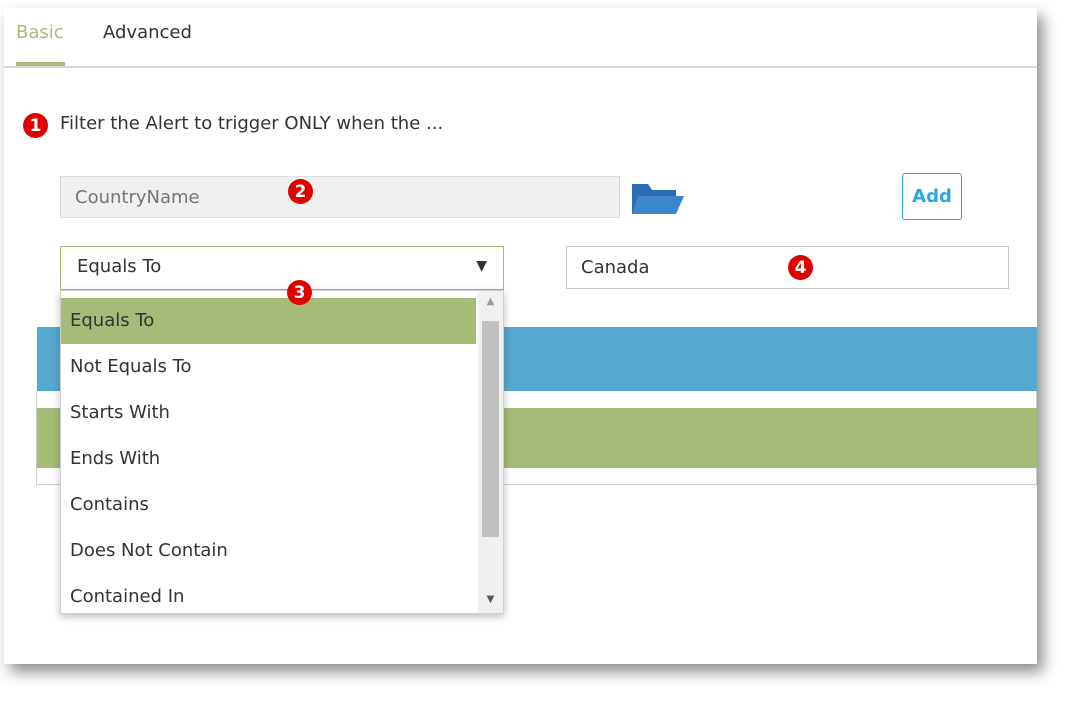 The width and height of the screenshot is (1079, 705). I want to click on dropdown-option: Contains, so click(268, 505).